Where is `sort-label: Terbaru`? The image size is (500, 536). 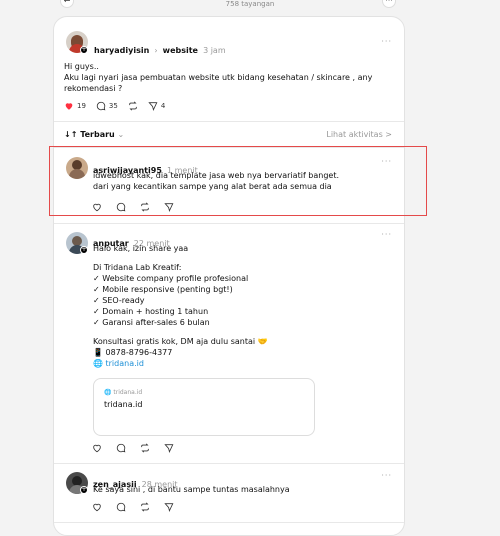
sort-label: Terbaru is located at coordinates (97, 134).